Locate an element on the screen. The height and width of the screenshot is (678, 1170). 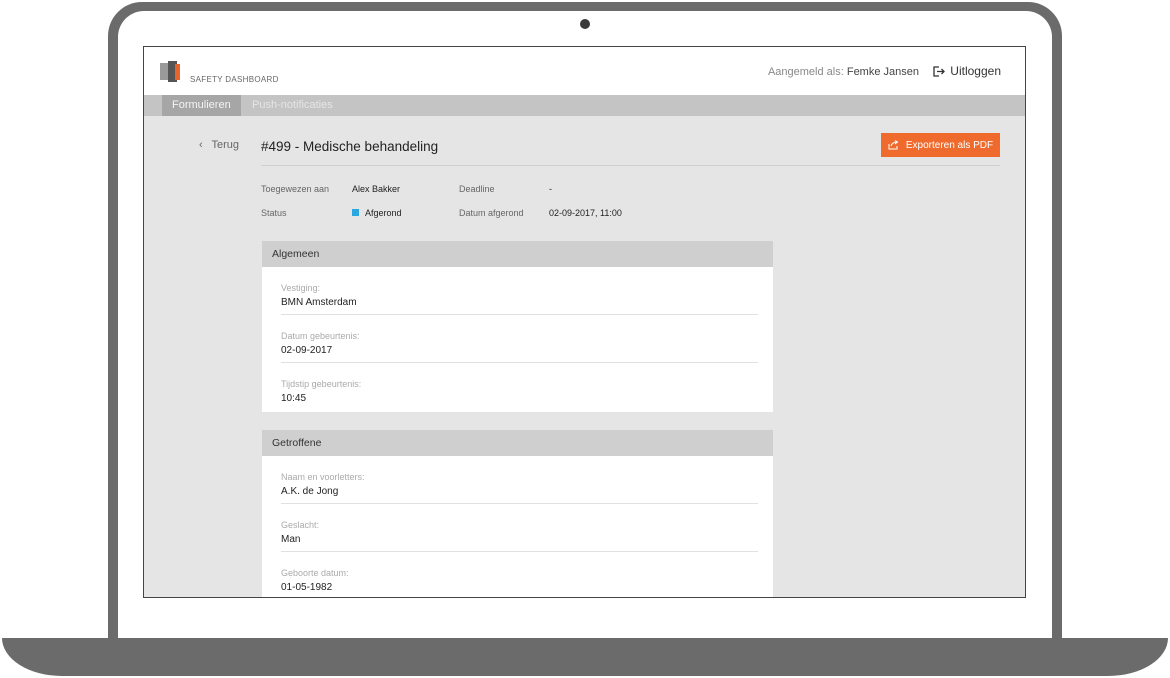
field-value: 02-09-2017 is located at coordinates (307, 350).